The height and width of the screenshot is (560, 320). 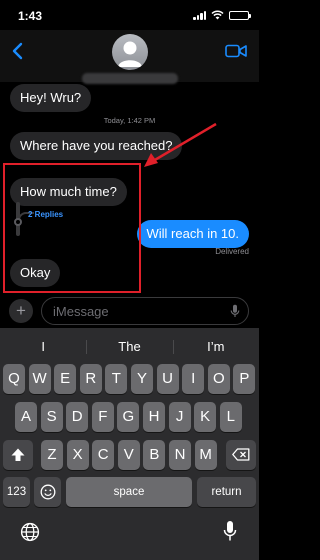 What do you see at coordinates (236, 51) in the screenshot?
I see `video-camera-icon` at bounding box center [236, 51].